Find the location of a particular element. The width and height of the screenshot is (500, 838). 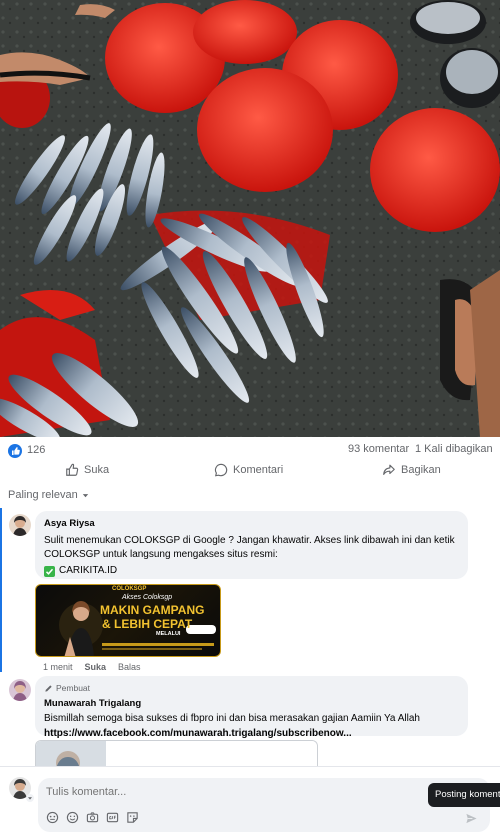

emoji-icon is located at coordinates (72, 817).